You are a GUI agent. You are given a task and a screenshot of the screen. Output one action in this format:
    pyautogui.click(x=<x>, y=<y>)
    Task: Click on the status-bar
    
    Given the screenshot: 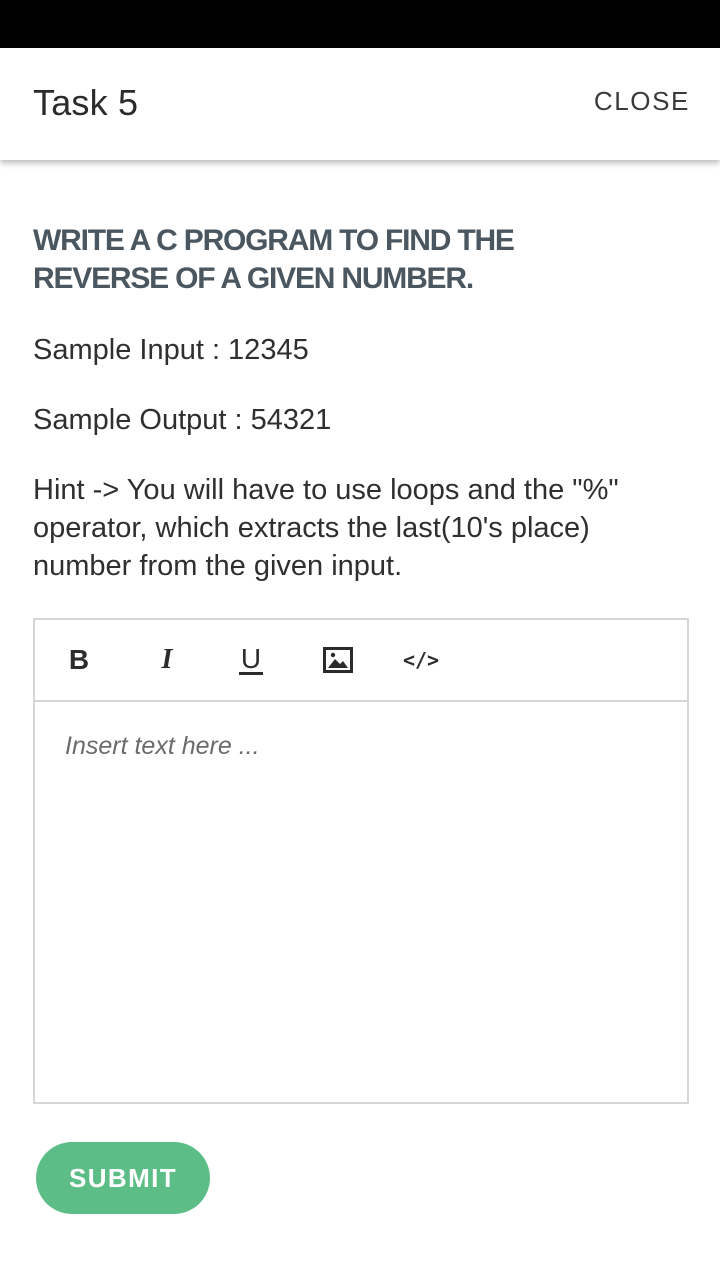 What is the action you would take?
    pyautogui.click(x=360, y=24)
    